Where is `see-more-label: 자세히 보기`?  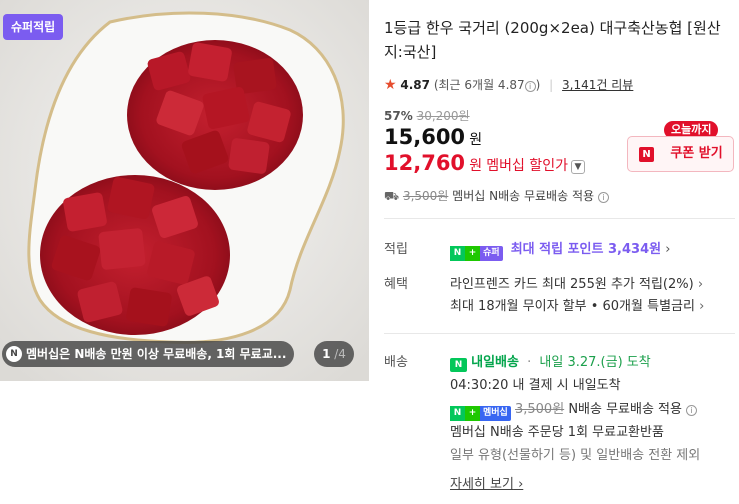 see-more-label: 자세히 보기 is located at coordinates (482, 484).